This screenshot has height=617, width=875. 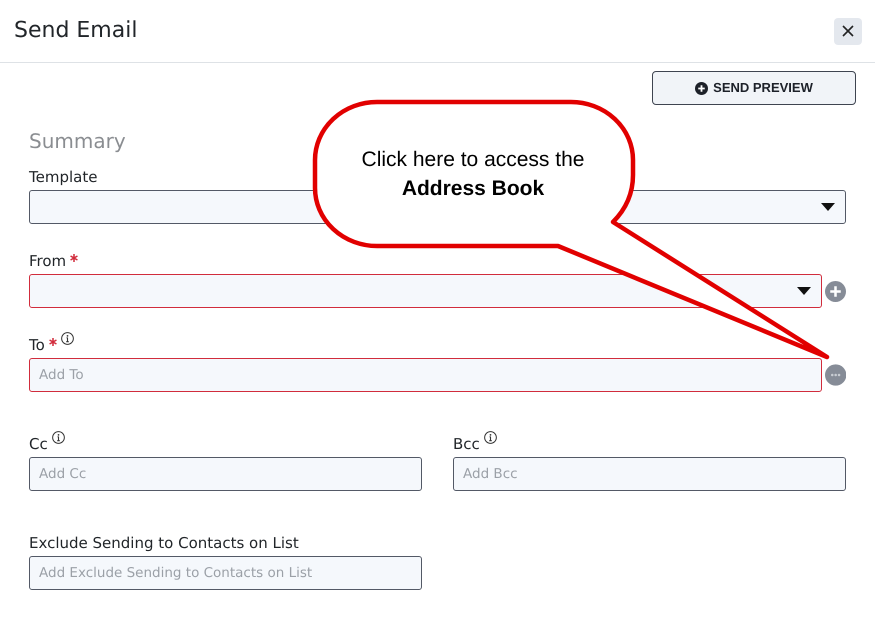 I want to click on input-field: Add Exclude Sending to Contacts on List, so click(x=225, y=573).